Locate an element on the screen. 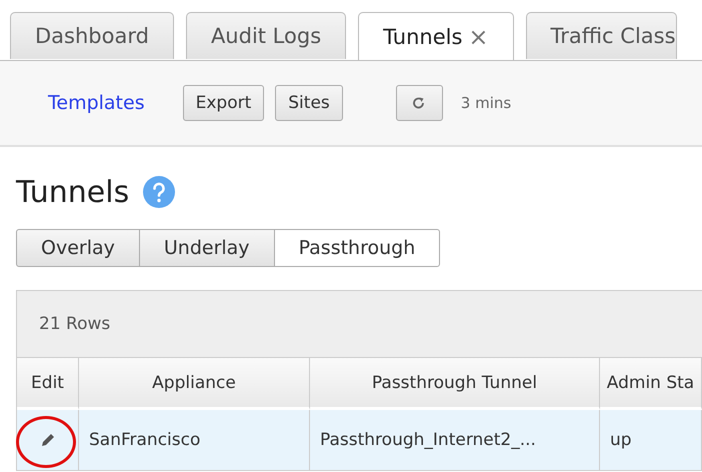 This screenshot has width=702, height=472. toolbar-button: Sites is located at coordinates (309, 103).